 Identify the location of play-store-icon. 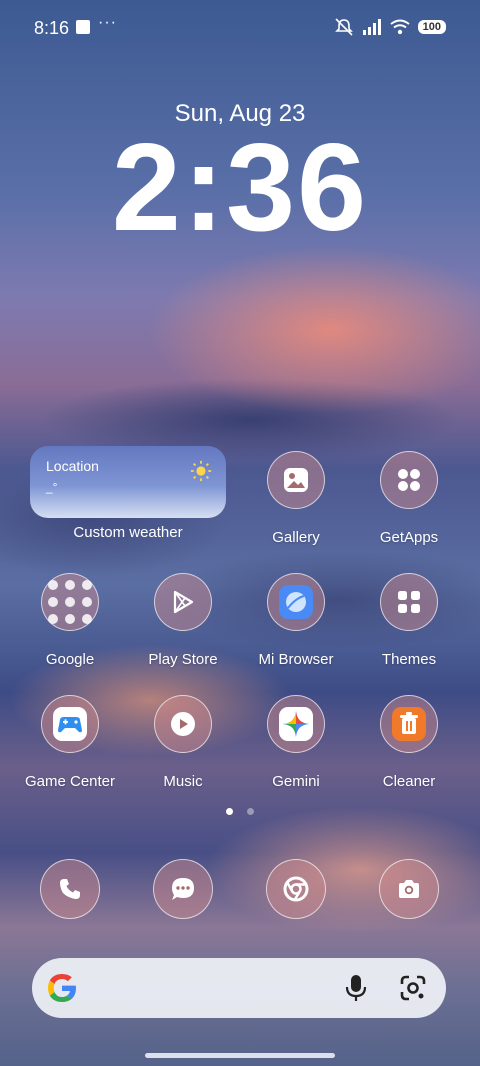
(183, 602).